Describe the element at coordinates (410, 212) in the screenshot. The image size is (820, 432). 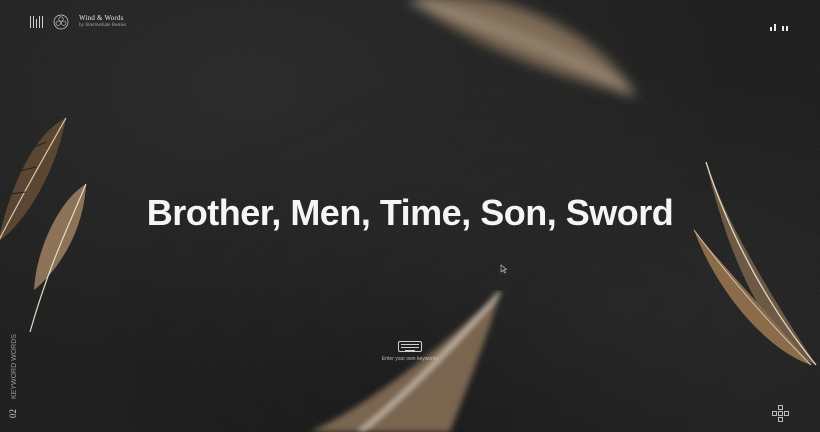
I see `keywords-headline: Brother, Men, Time, Son, Sword` at that location.